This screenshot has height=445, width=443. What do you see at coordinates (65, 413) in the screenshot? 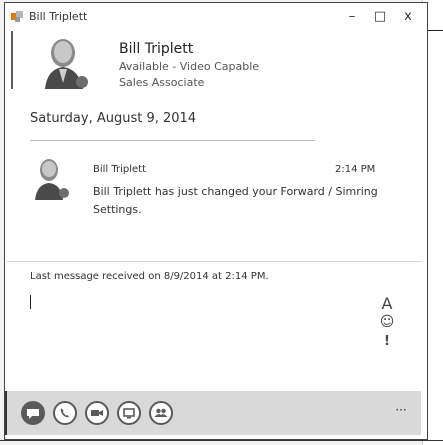
I see `phone-icon` at bounding box center [65, 413].